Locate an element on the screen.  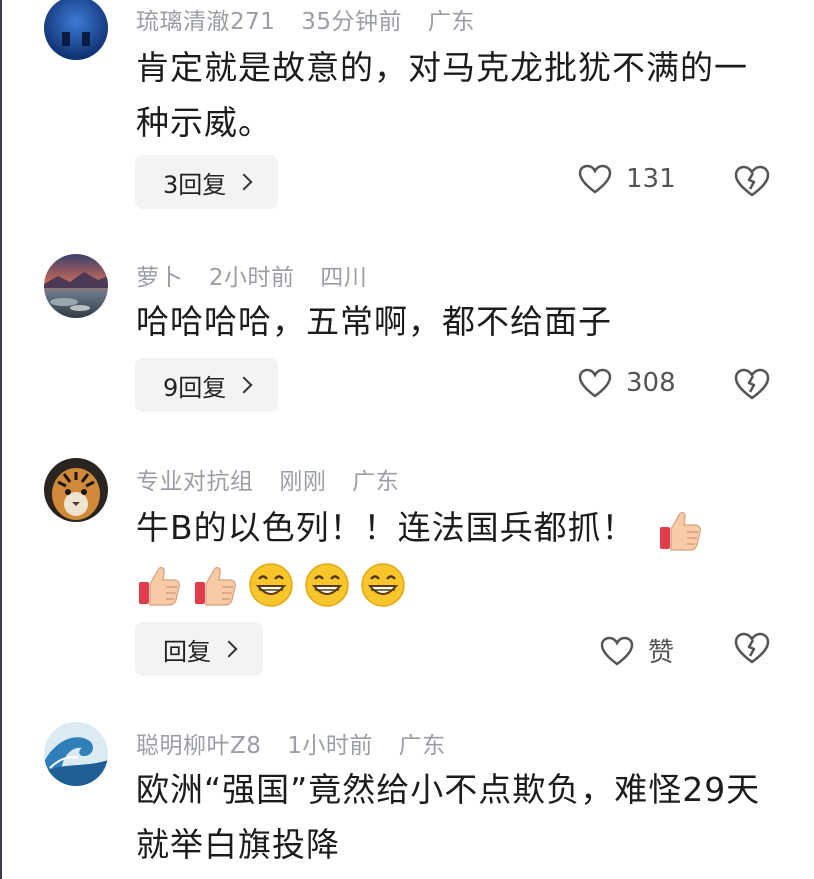
like-button: 赞 is located at coordinates (637, 650).